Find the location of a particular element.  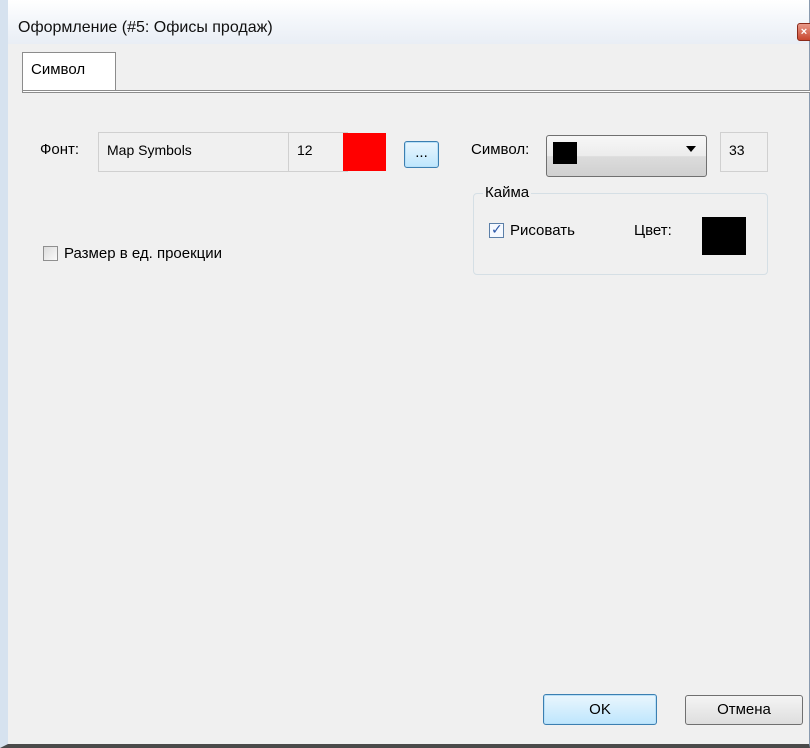

border-group-title: Кайма is located at coordinates (507, 192).